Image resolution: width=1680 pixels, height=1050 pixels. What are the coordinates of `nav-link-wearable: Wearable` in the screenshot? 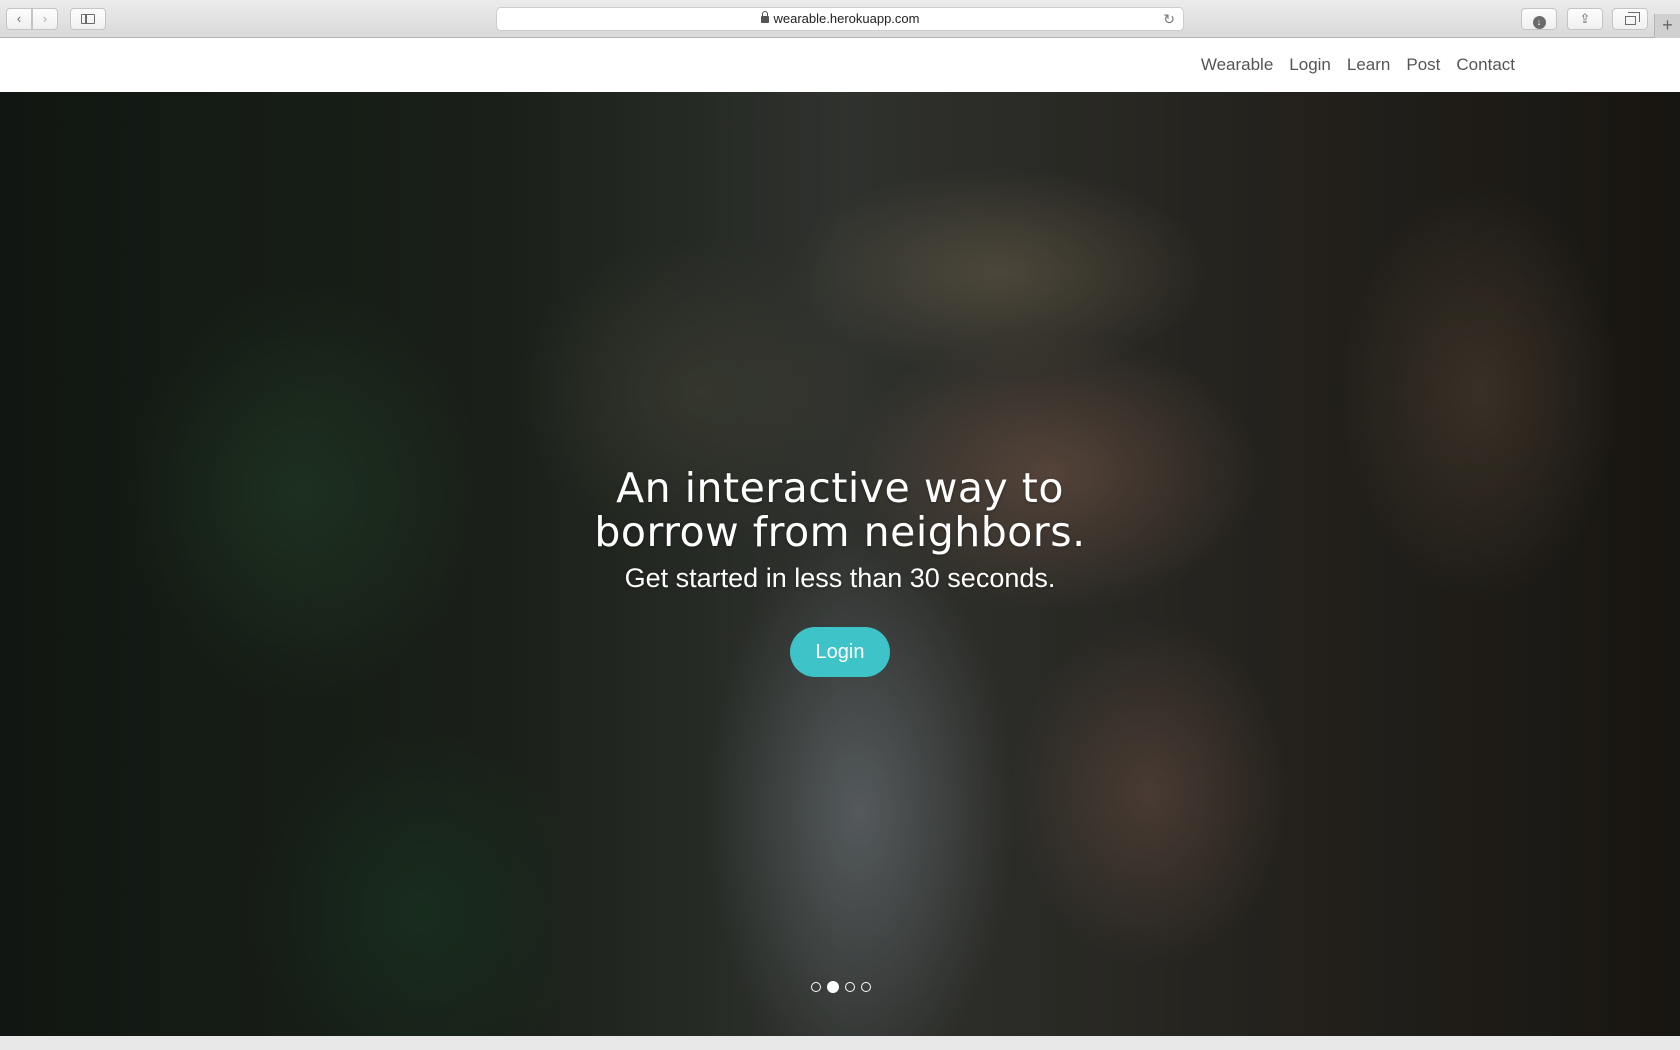 It's located at (1237, 64).